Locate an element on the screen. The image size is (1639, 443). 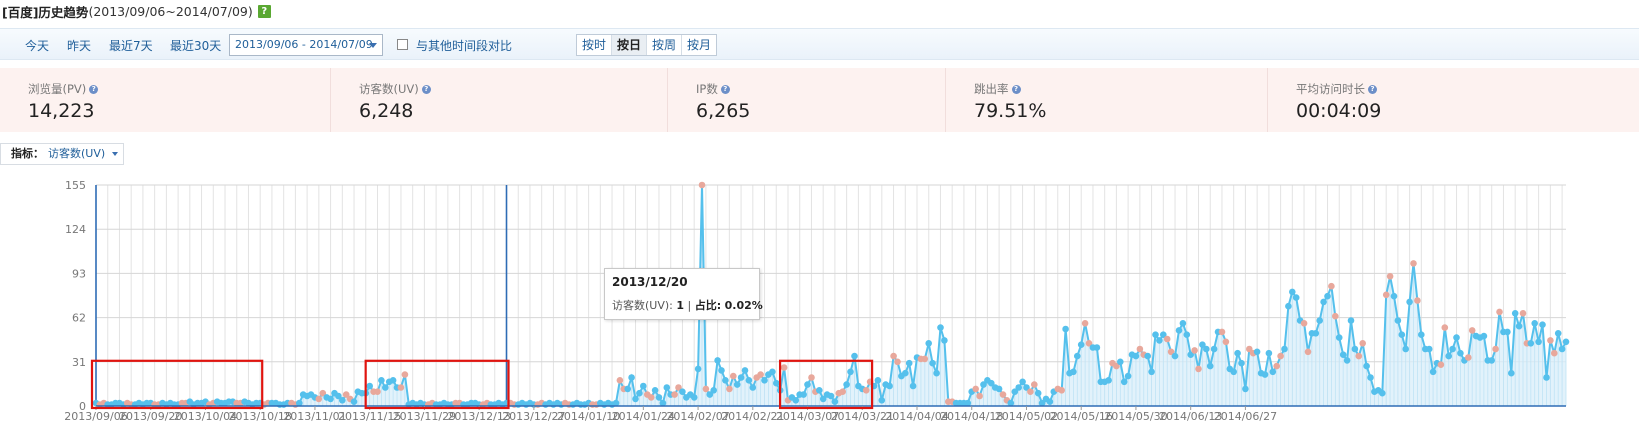
stat-uv: 访客数(UV)? 6,248 is located at coordinates (499, 100).